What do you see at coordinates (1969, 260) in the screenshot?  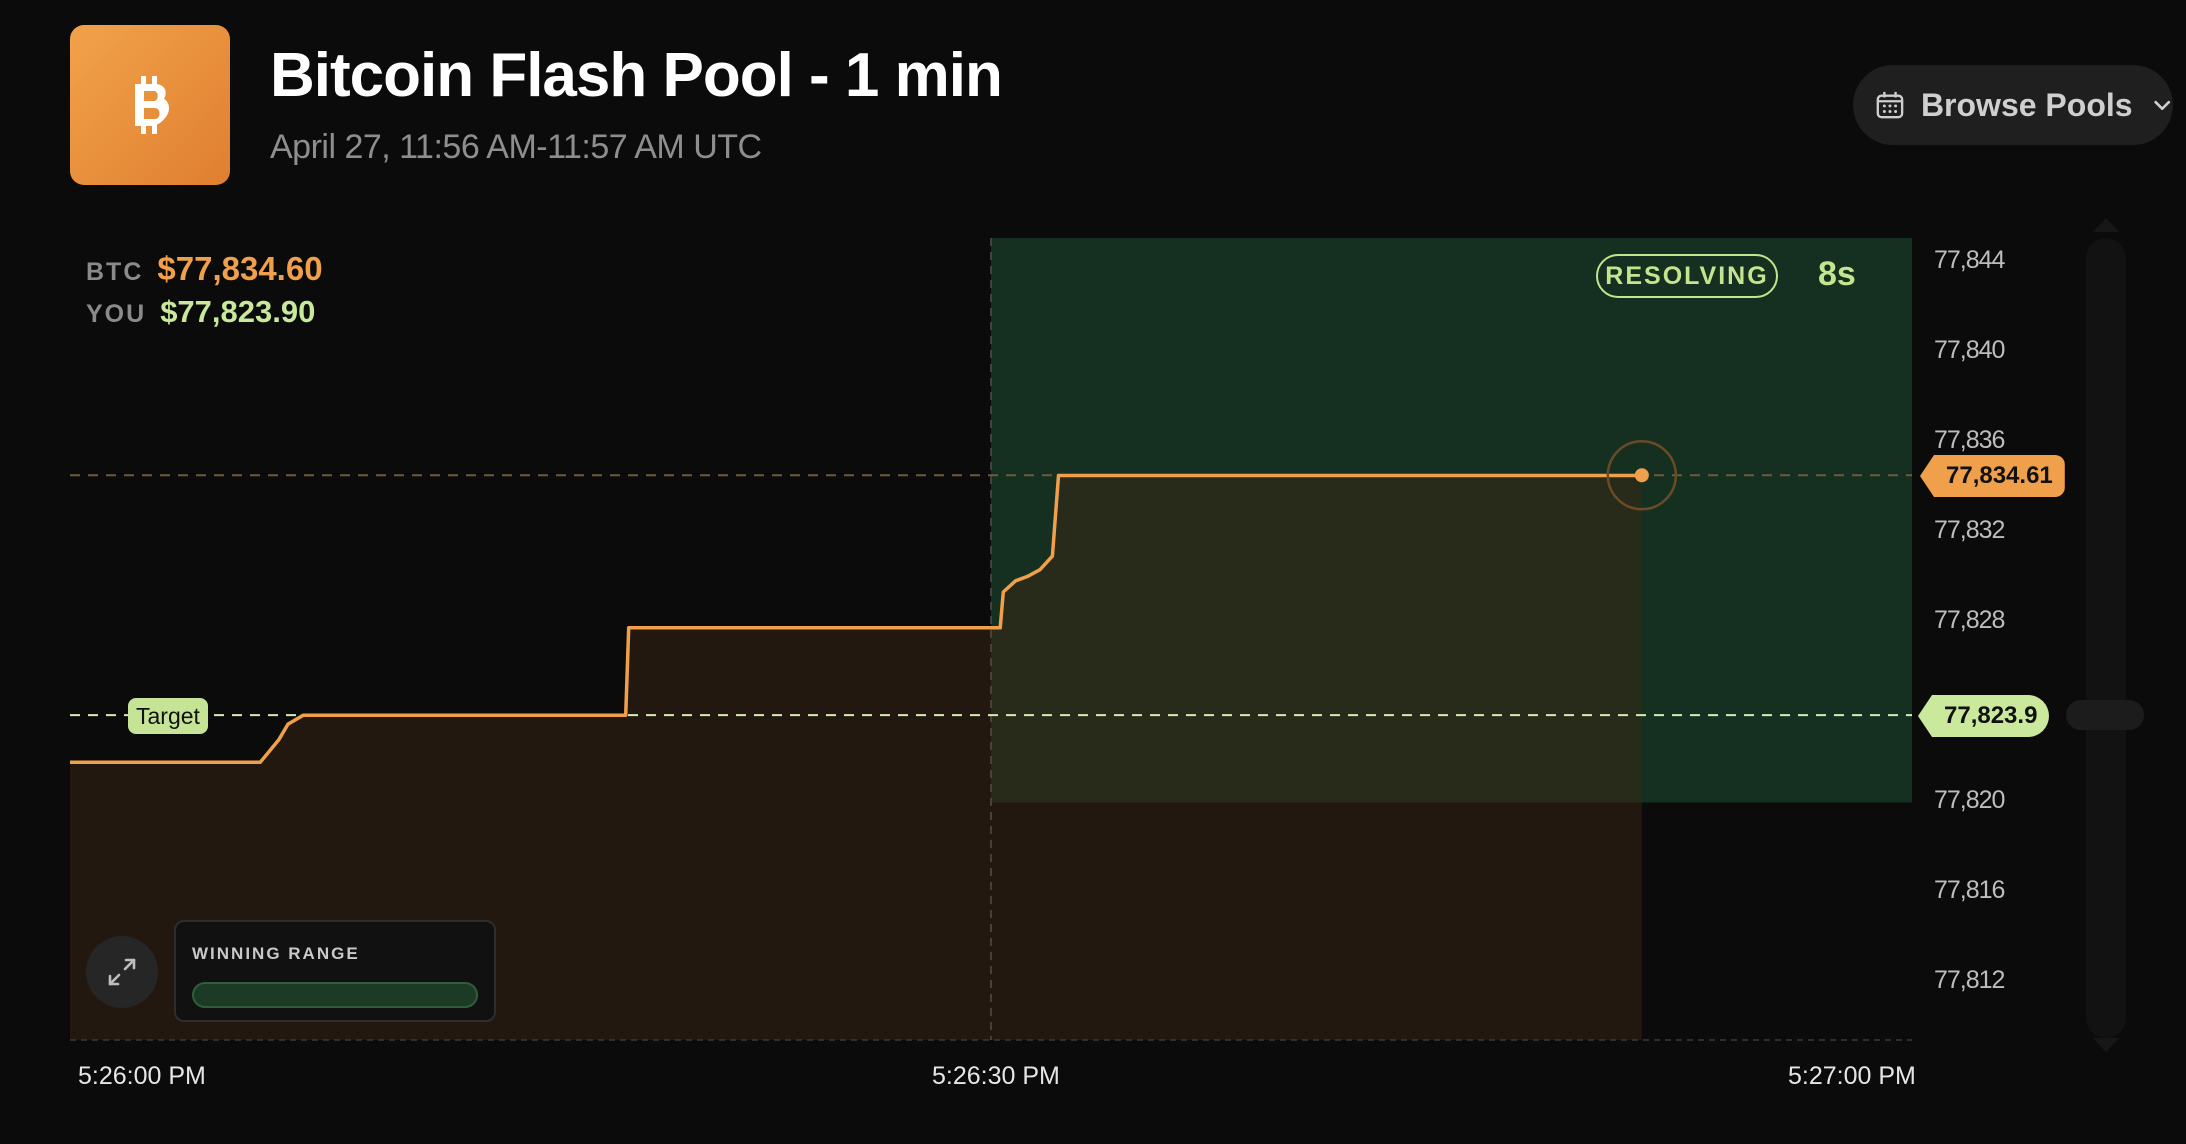 I see `y-tick-label: 77,844` at bounding box center [1969, 260].